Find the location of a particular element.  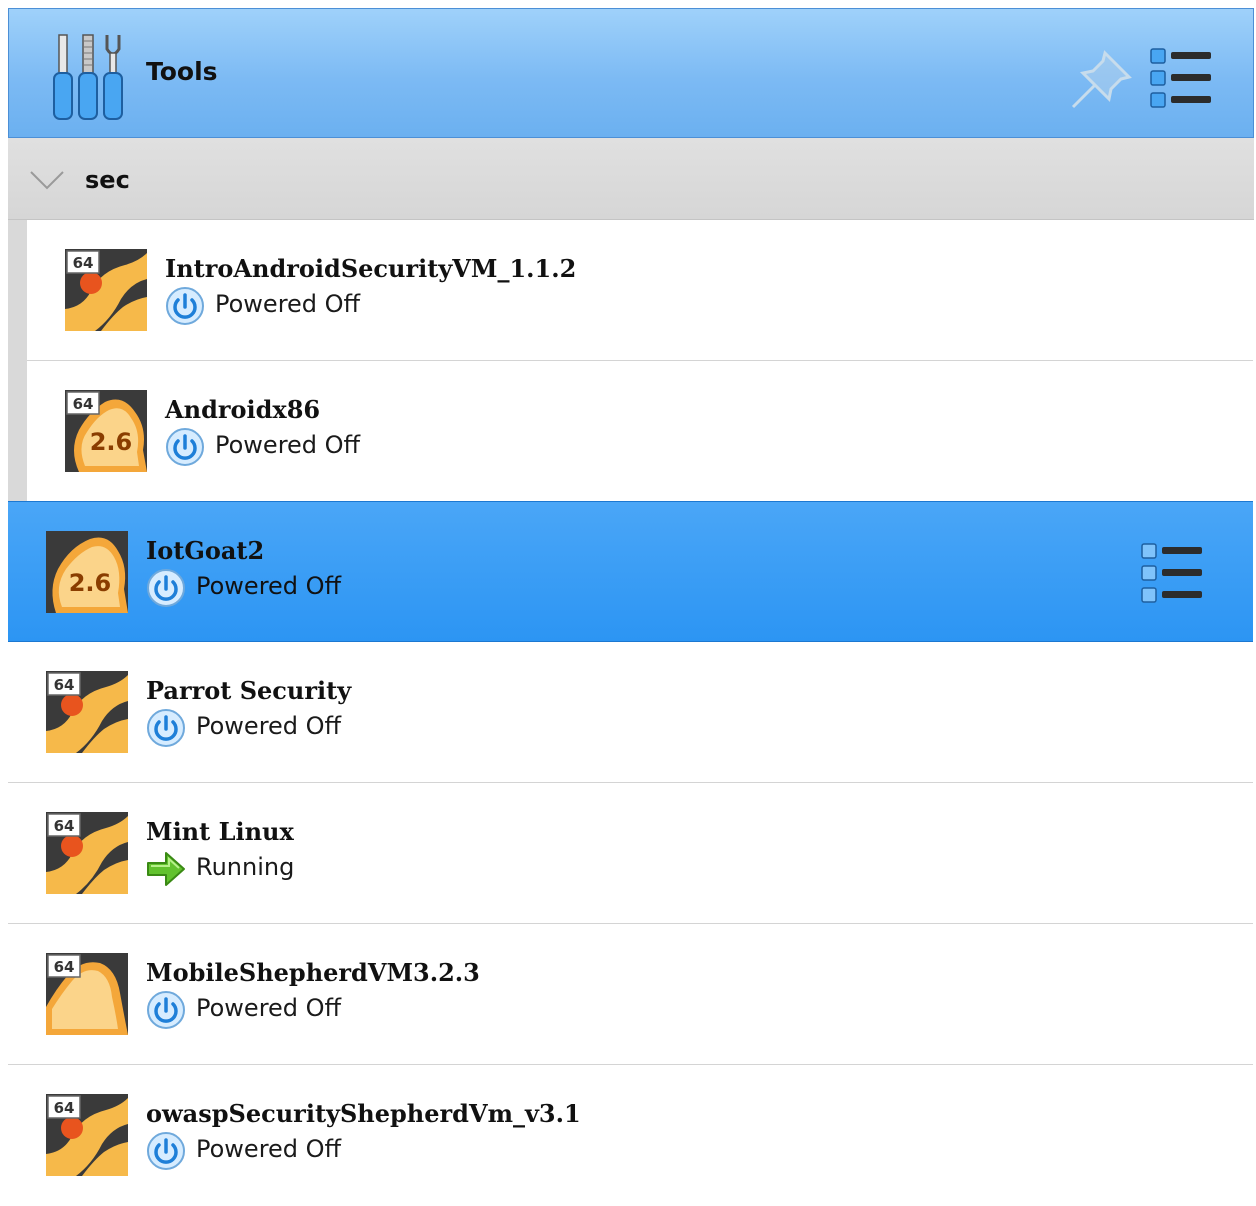

running-arrow-icon is located at coordinates (166, 869).